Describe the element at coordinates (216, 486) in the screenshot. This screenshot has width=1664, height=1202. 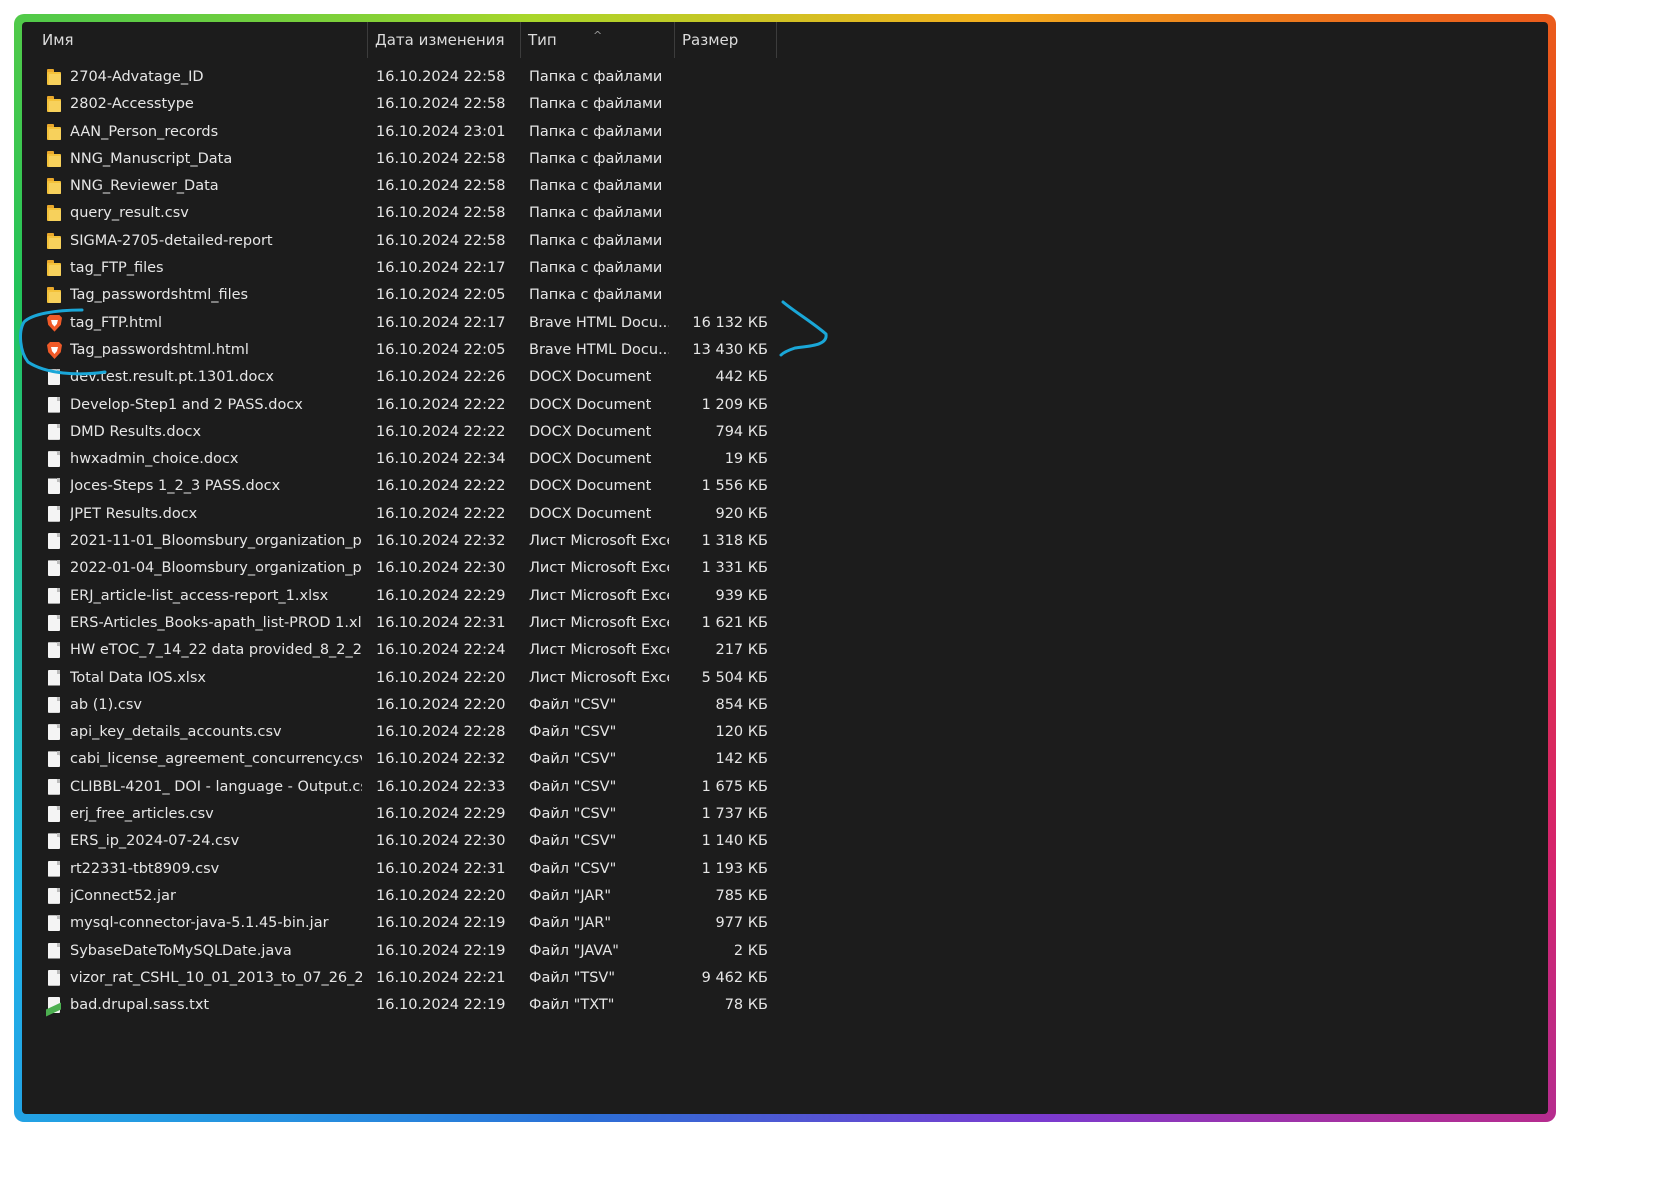
I see `file-name: Joces-Steps 1_2_3 PASS.docx` at that location.